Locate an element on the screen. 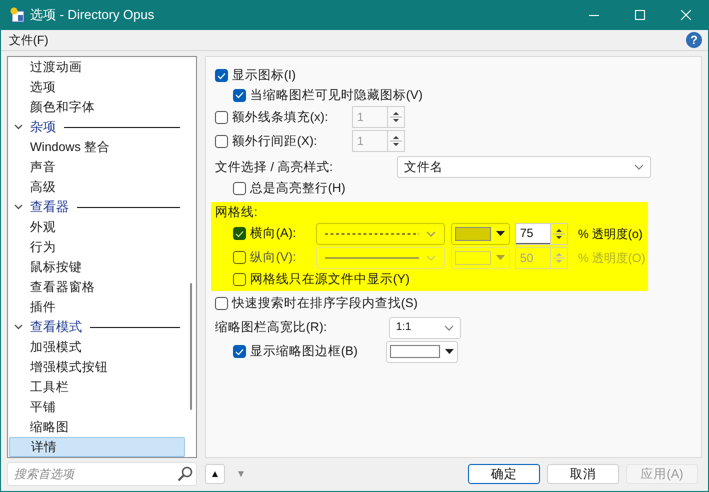  checkbox-label: 显示图标(I) is located at coordinates (264, 75).